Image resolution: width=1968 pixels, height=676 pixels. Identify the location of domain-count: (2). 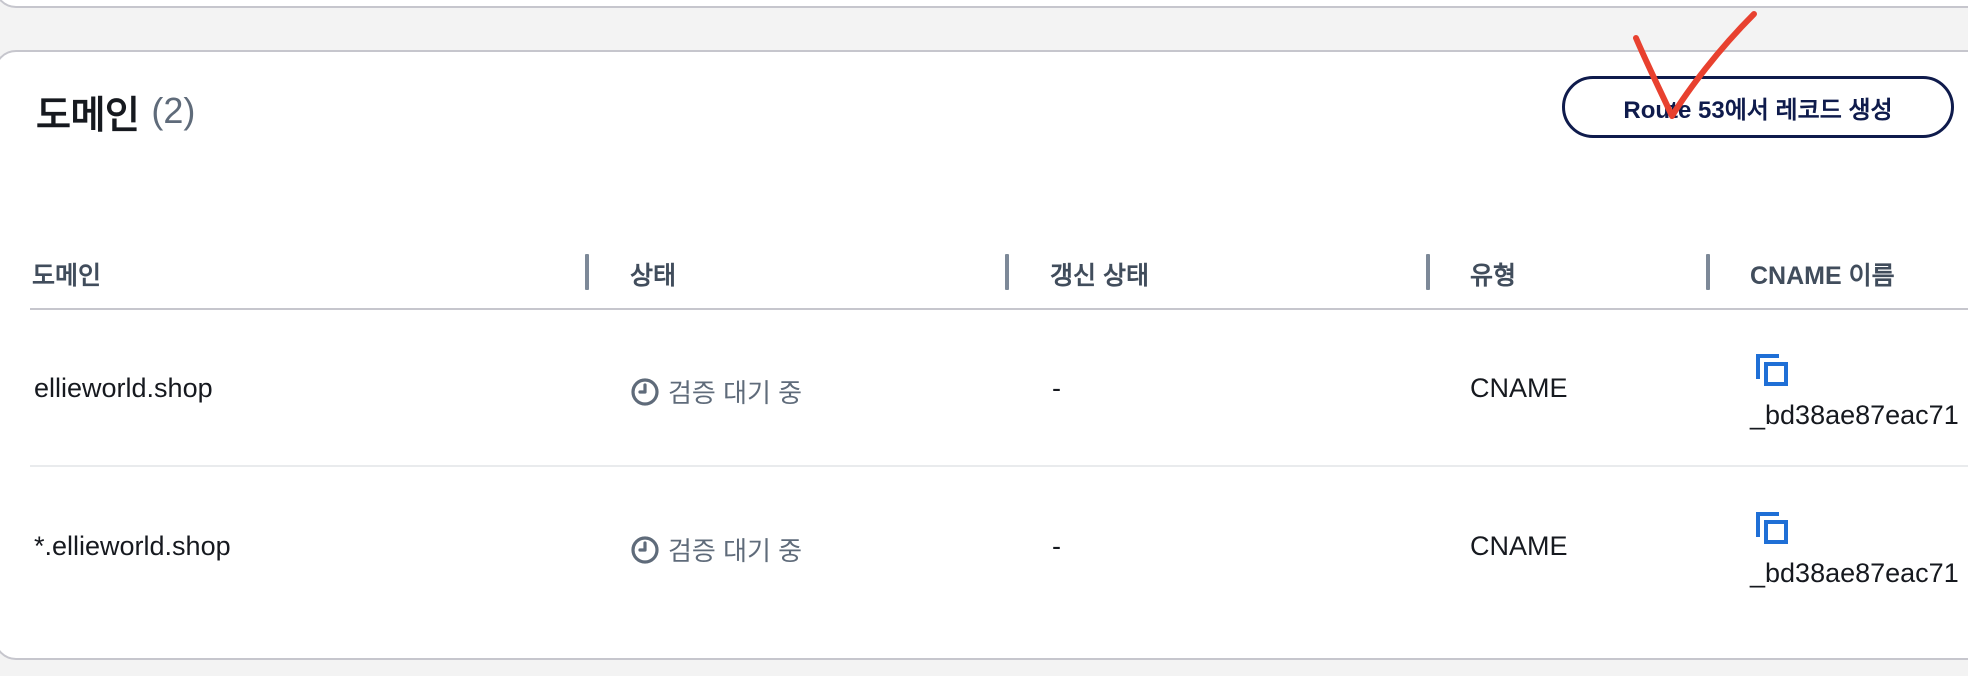
(173, 110).